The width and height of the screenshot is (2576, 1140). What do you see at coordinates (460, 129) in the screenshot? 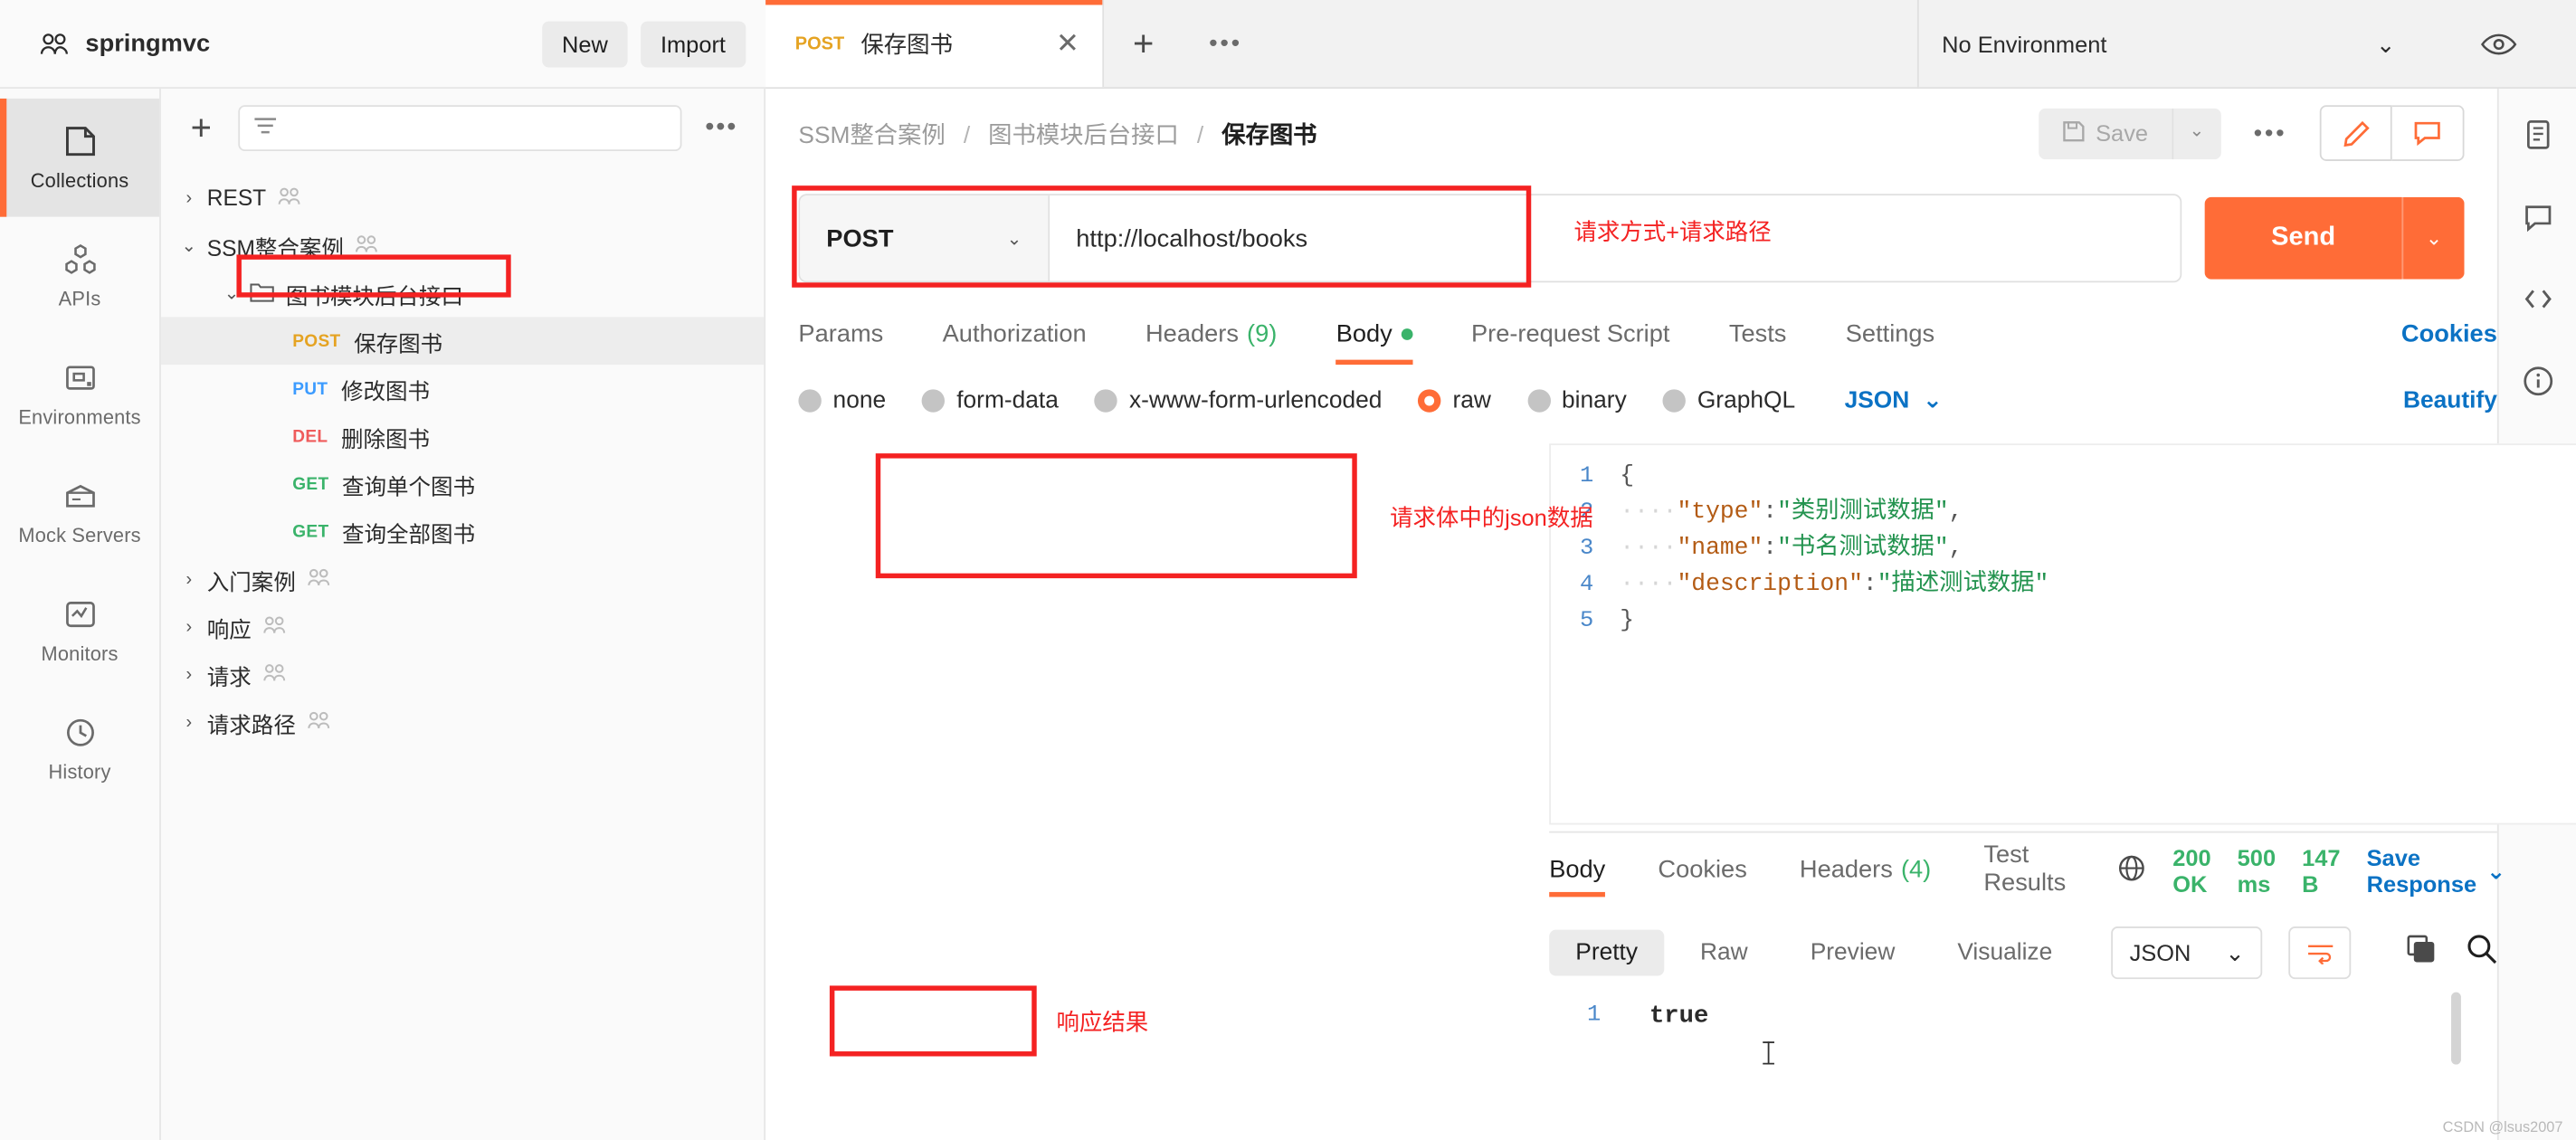
I see `sidebar-filter-input` at bounding box center [460, 129].